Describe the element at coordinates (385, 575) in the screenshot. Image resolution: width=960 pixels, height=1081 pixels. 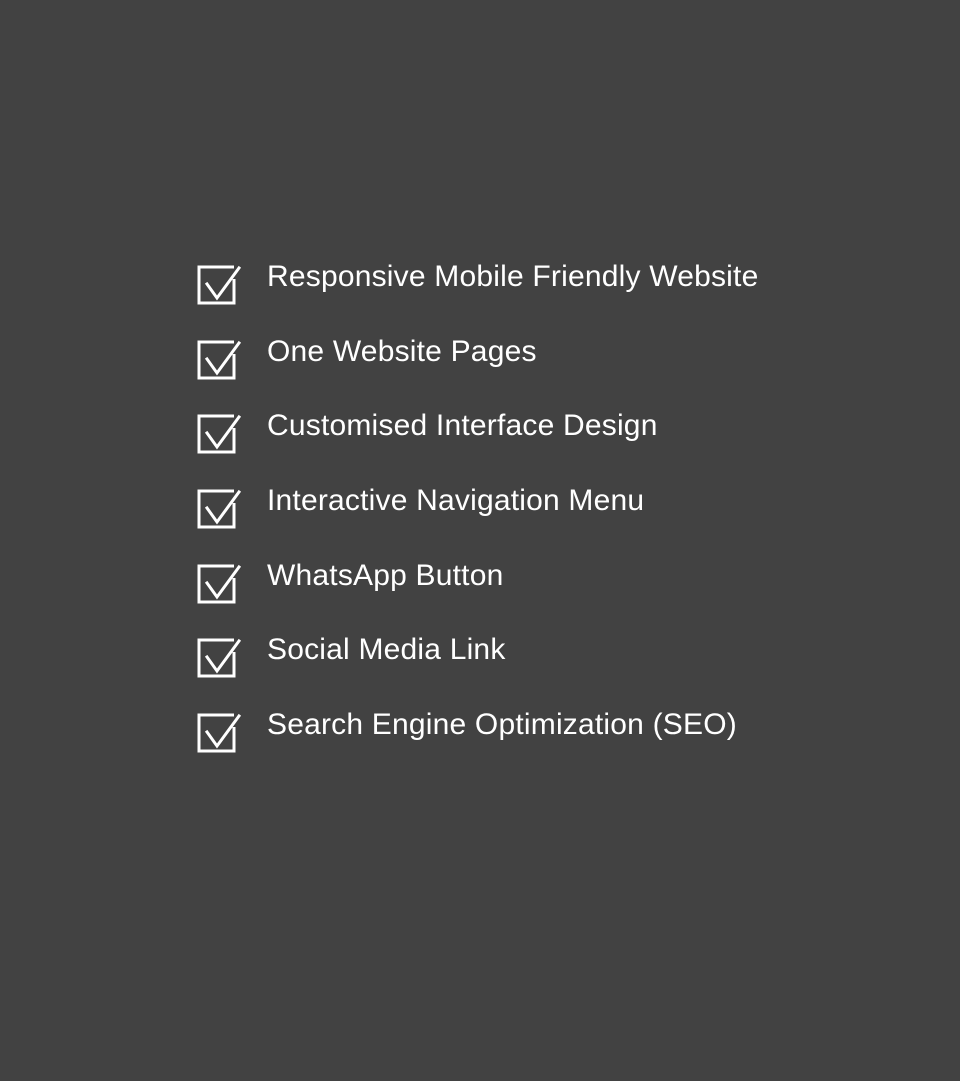
I see `feature-label: WhatsApp Button` at that location.